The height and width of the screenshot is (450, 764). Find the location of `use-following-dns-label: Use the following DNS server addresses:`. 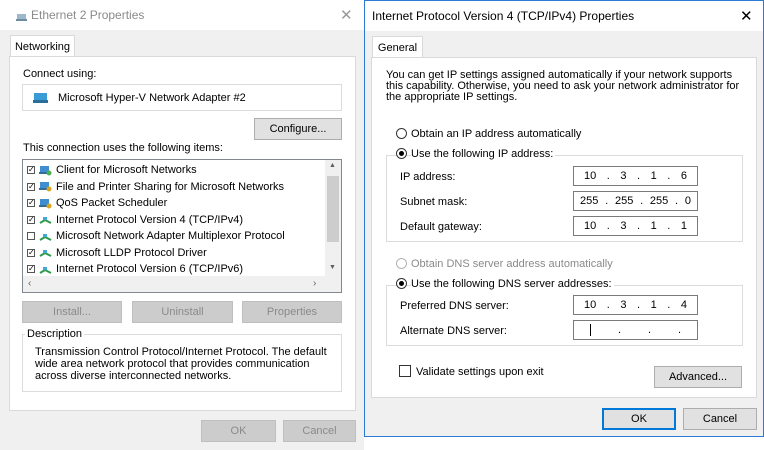

use-following-dns-label: Use the following DNS server addresses: is located at coordinates (512, 284).